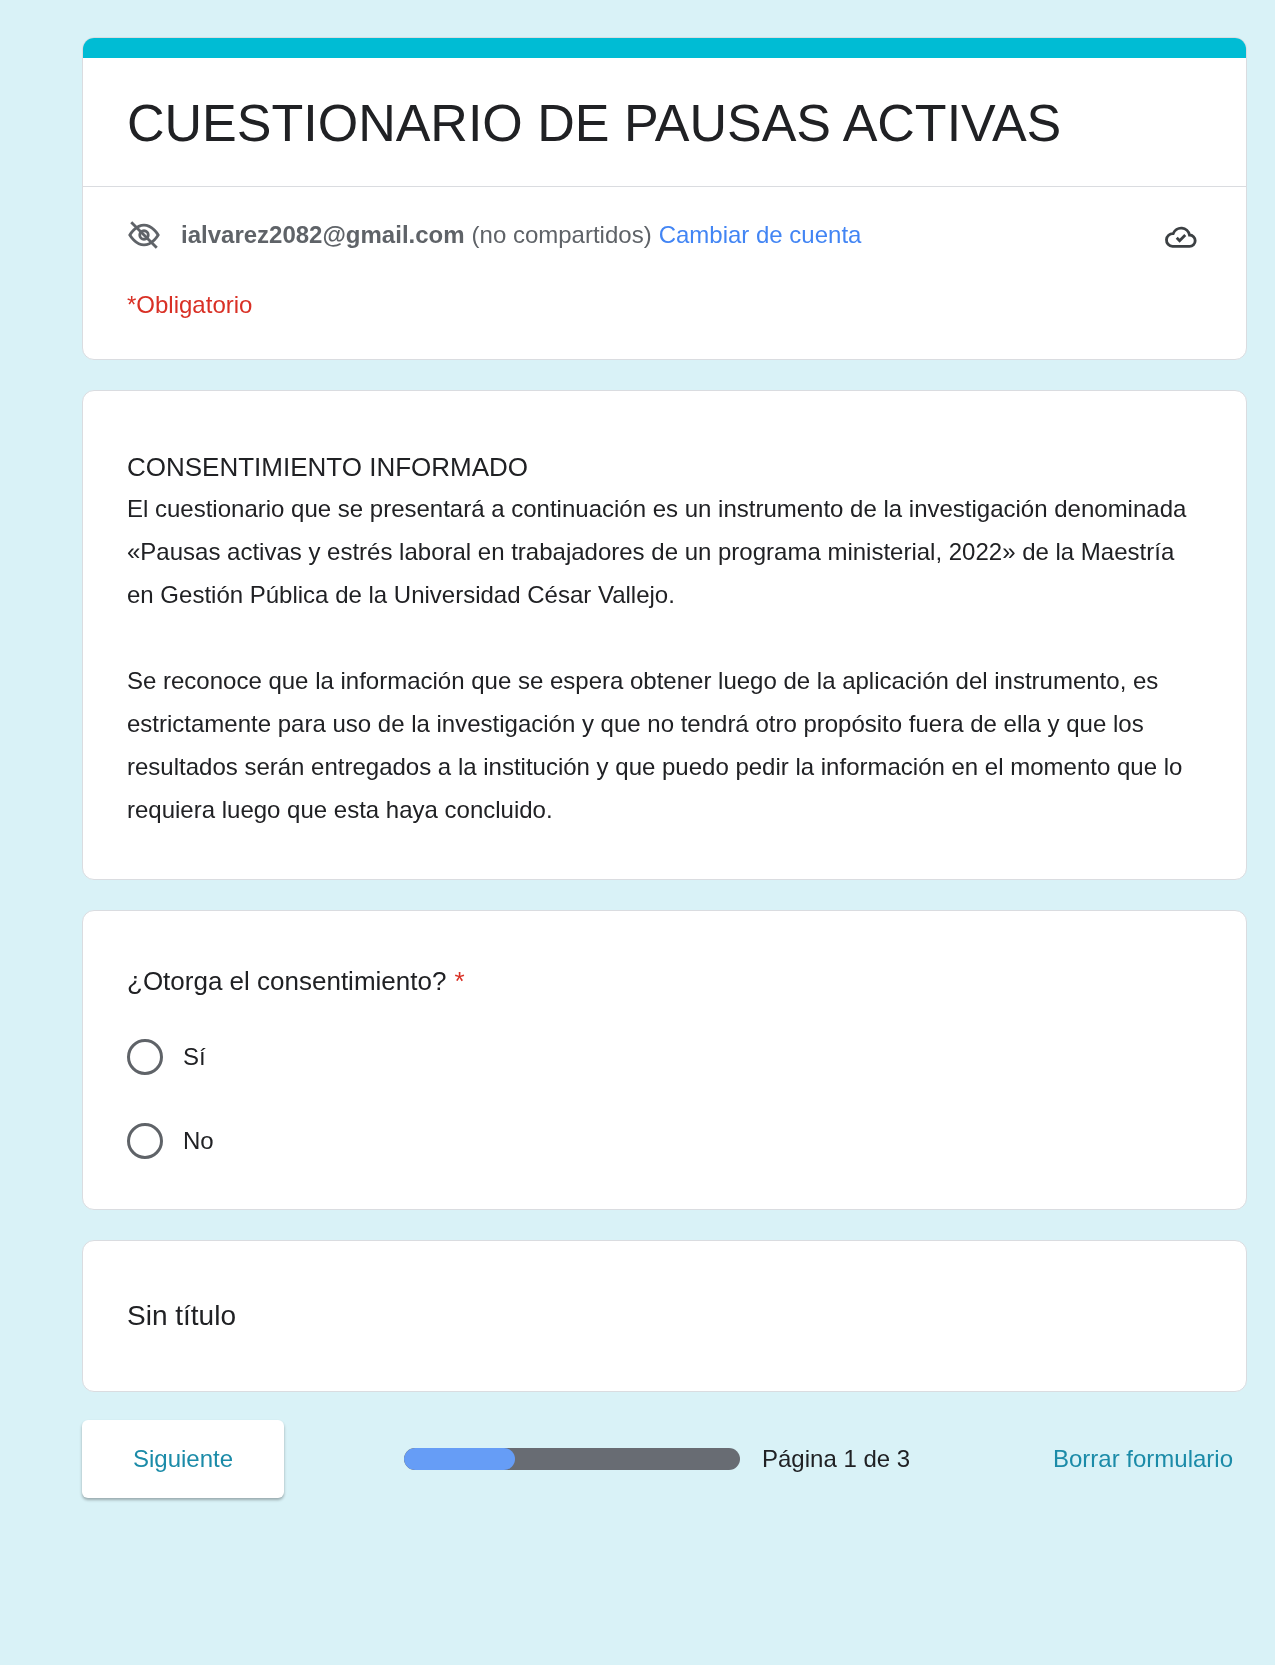 The image size is (1275, 1665). I want to click on option-label: Sí, so click(194, 1057).